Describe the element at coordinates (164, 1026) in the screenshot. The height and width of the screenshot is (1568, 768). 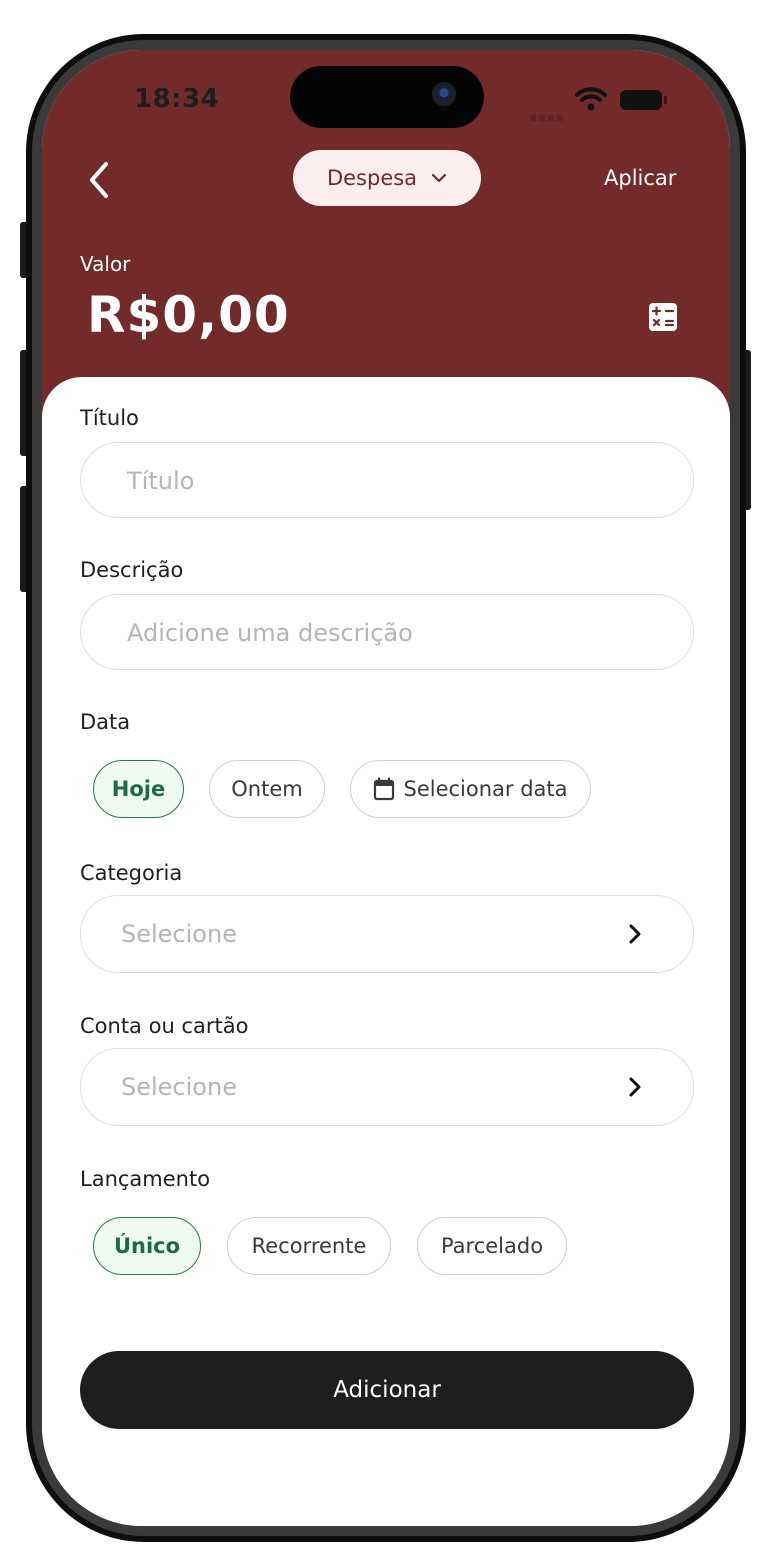
I see `account-label: Conta ou cartão` at that location.